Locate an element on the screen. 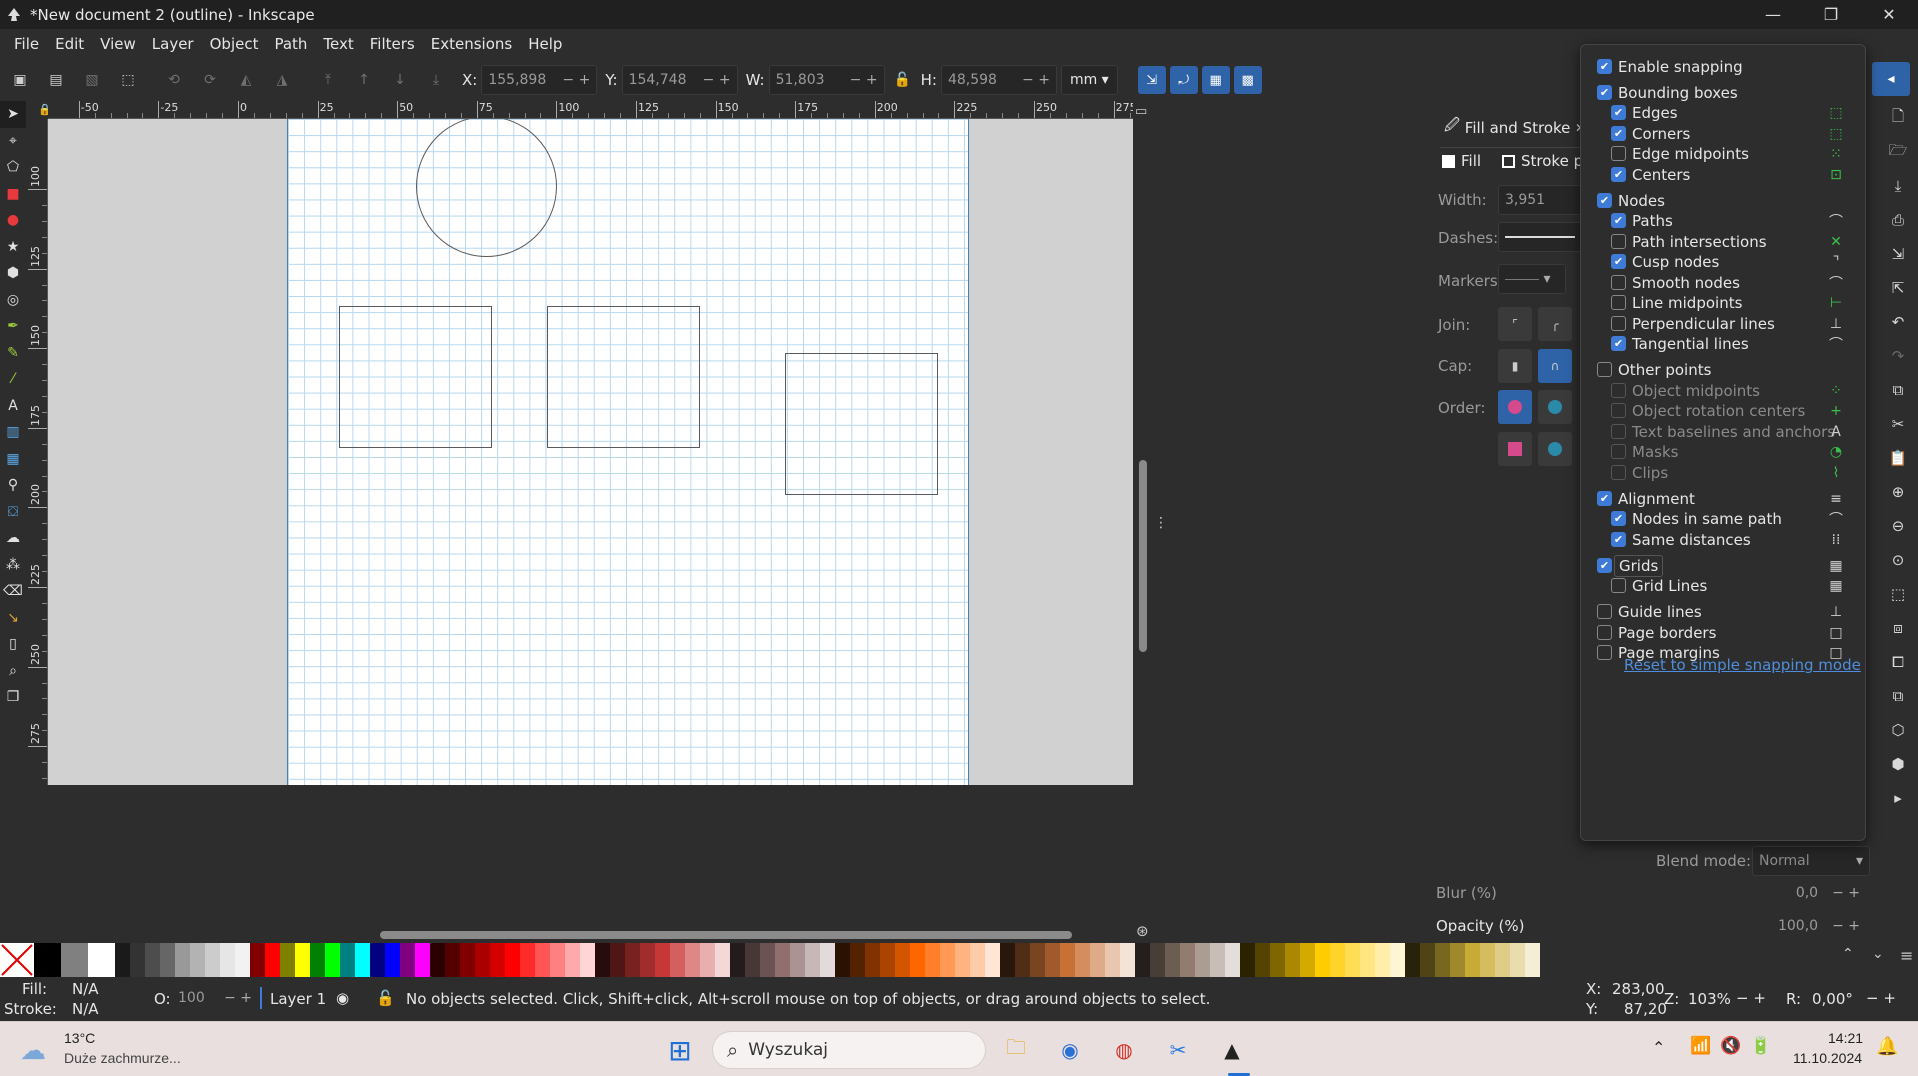 The image size is (1918, 1076). order-markers-alt-icon is located at coordinates (1555, 449).